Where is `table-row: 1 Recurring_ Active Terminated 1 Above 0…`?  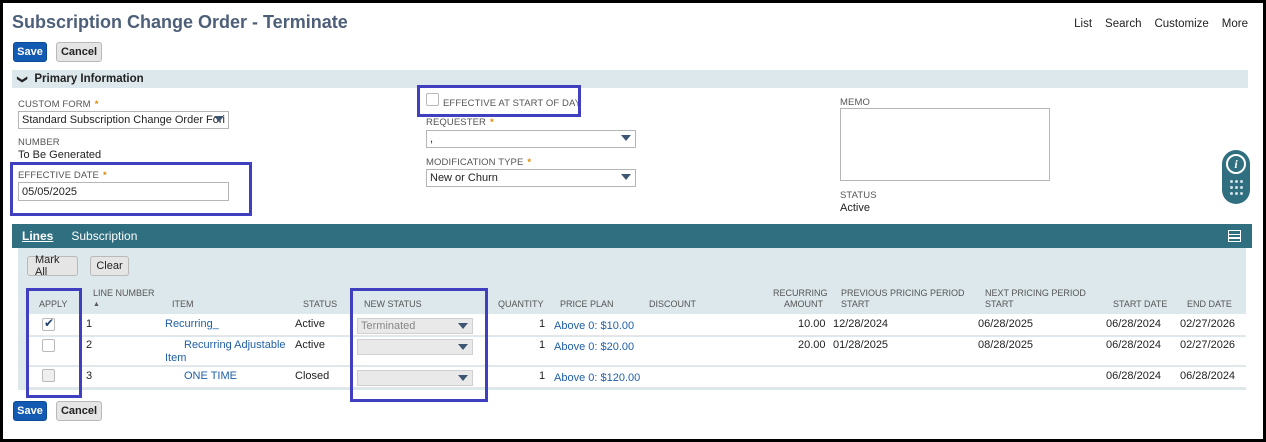 table-row: 1 Recurring_ Active Terminated 1 Above 0… is located at coordinates (637, 325).